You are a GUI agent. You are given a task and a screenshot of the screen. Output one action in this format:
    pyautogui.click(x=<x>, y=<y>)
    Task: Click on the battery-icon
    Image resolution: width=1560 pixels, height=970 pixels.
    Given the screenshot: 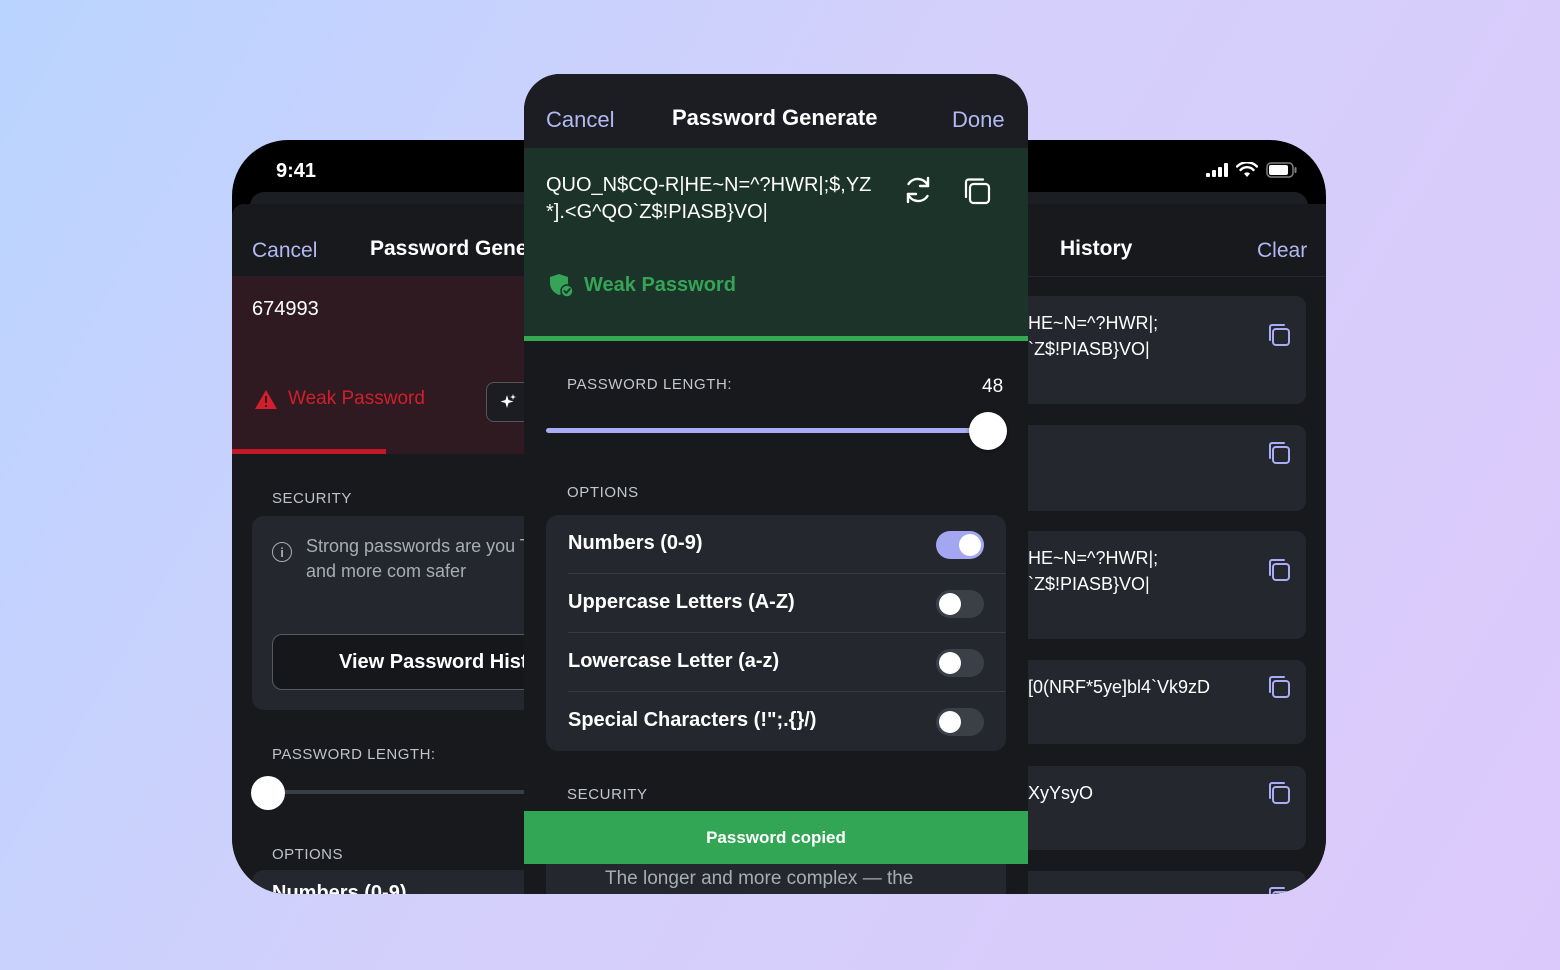 What is the action you would take?
    pyautogui.click(x=1281, y=170)
    